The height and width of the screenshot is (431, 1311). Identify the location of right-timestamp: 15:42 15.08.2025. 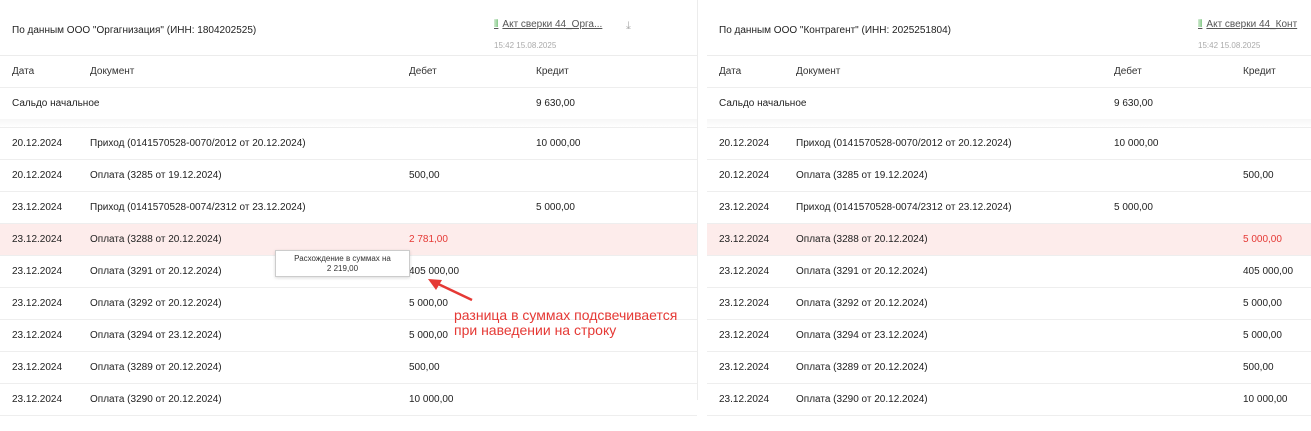
(1229, 45).